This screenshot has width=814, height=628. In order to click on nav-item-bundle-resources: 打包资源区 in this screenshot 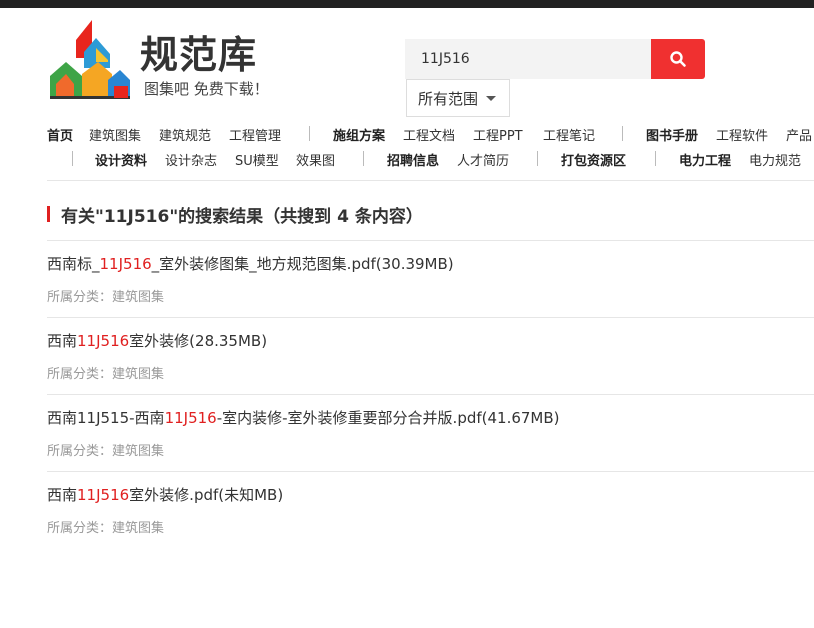, I will do `click(593, 159)`.